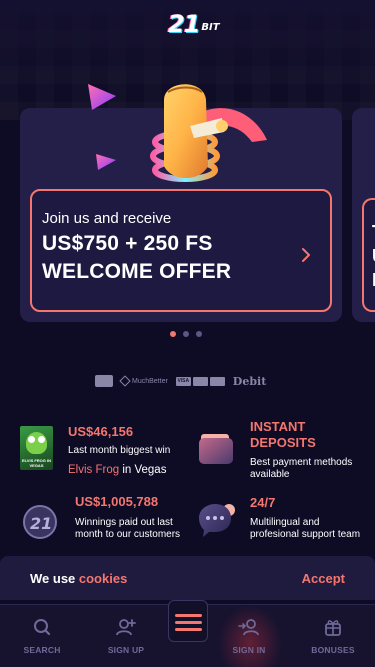  Describe the element at coordinates (101, 431) in the screenshot. I see `biggest-win-amount: US$46,156` at that location.